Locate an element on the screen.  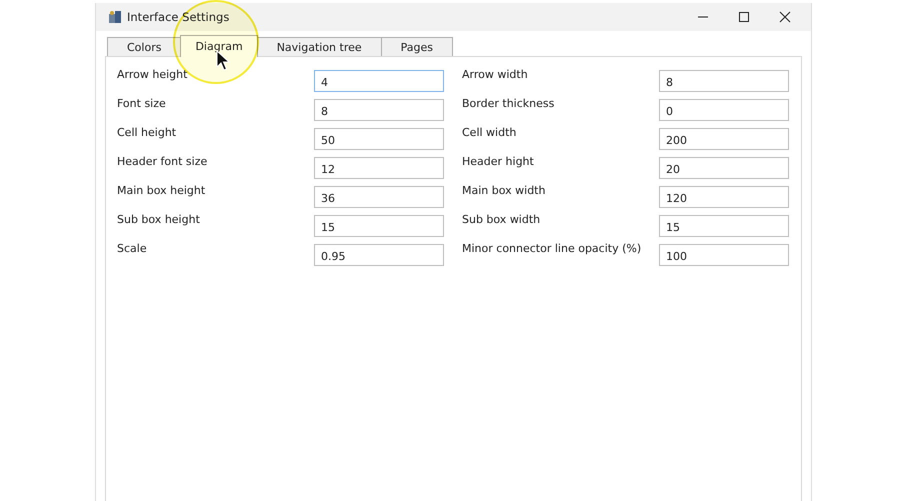
field-label: Arrow height is located at coordinates (152, 75).